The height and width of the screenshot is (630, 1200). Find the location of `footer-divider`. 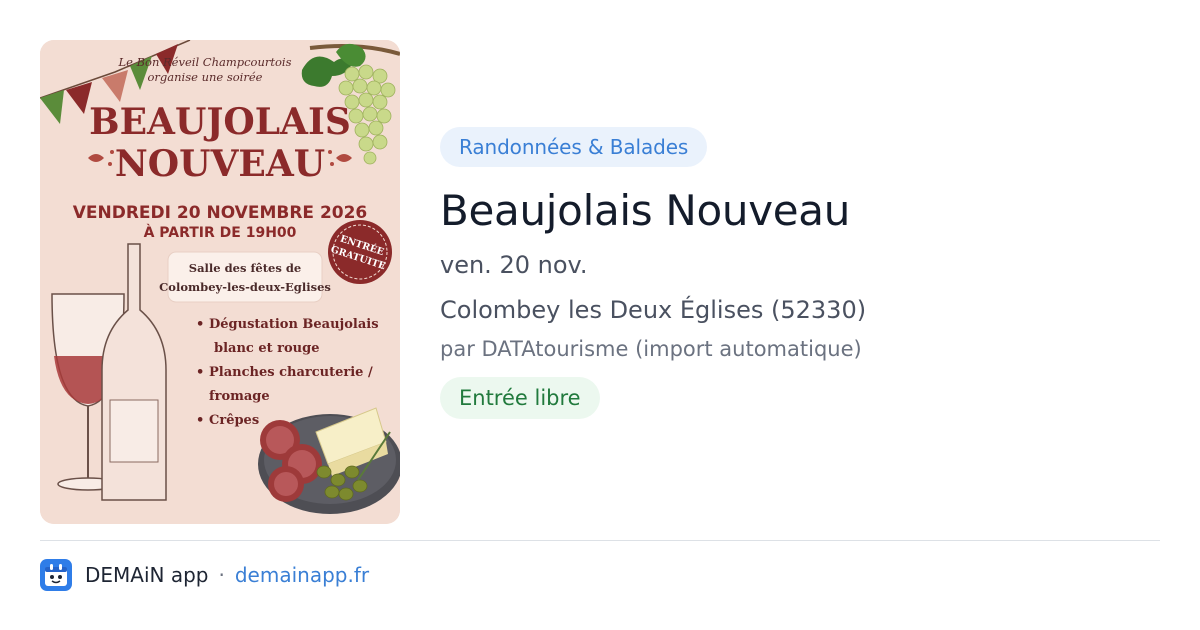

footer-divider is located at coordinates (600, 540).